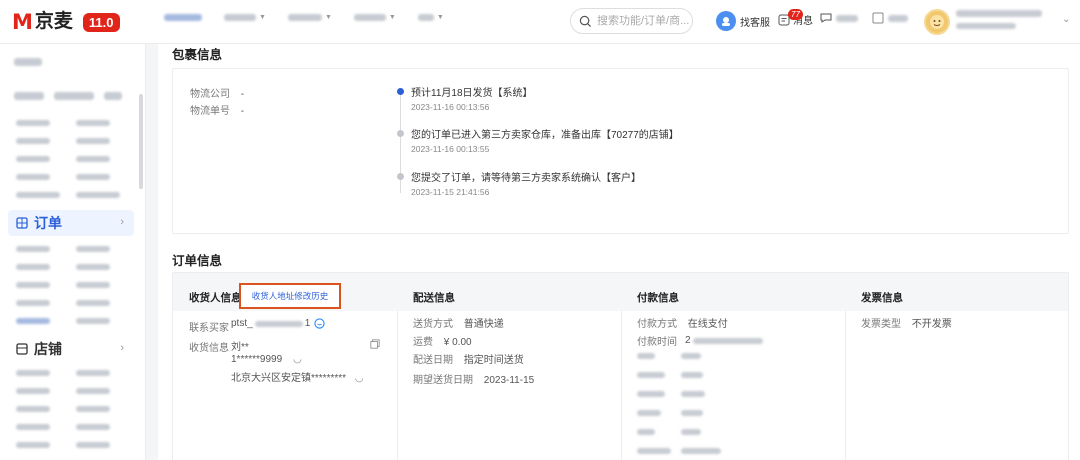  Describe the element at coordinates (430, 17) in the screenshot. I see `nav-item-5: ▼` at that location.